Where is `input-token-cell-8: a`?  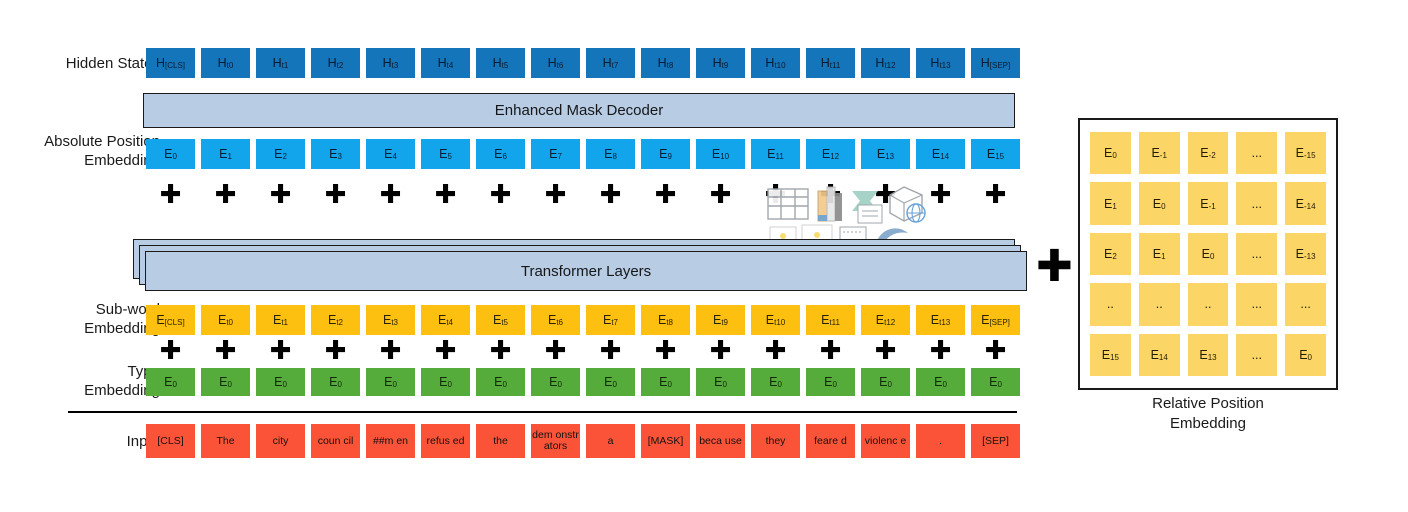
input-token-cell-8: a is located at coordinates (610, 441).